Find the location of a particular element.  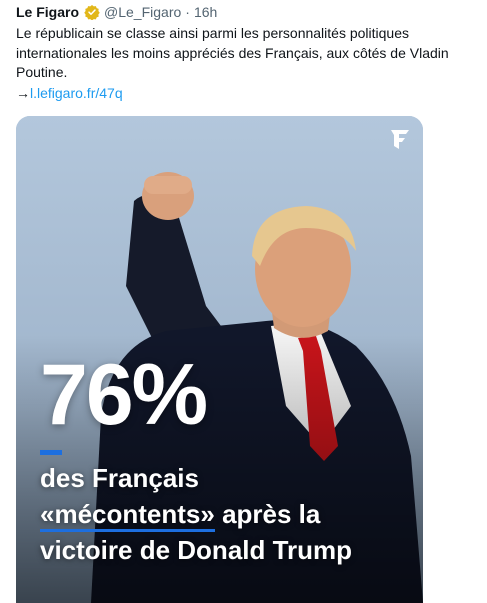

arrow-icon: → is located at coordinates (23, 93).